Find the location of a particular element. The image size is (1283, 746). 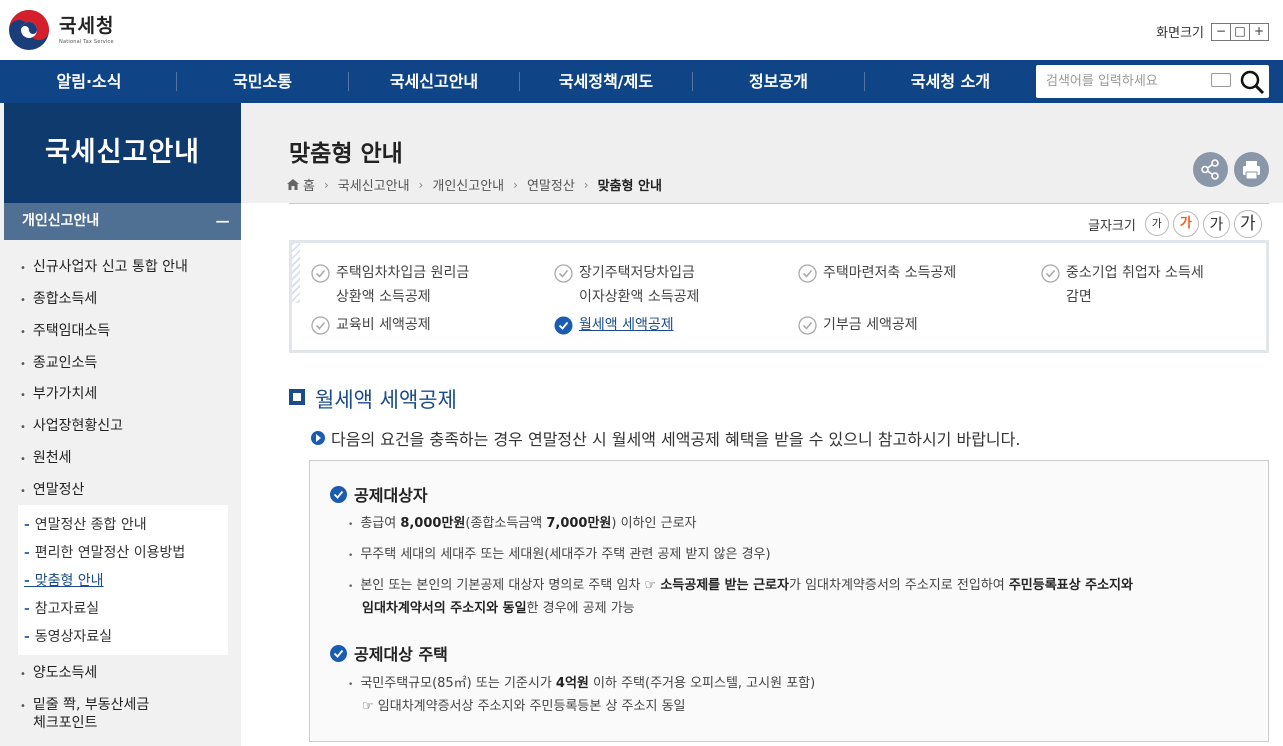

breadcrumb-item: 연말정산 is located at coordinates (551, 184).